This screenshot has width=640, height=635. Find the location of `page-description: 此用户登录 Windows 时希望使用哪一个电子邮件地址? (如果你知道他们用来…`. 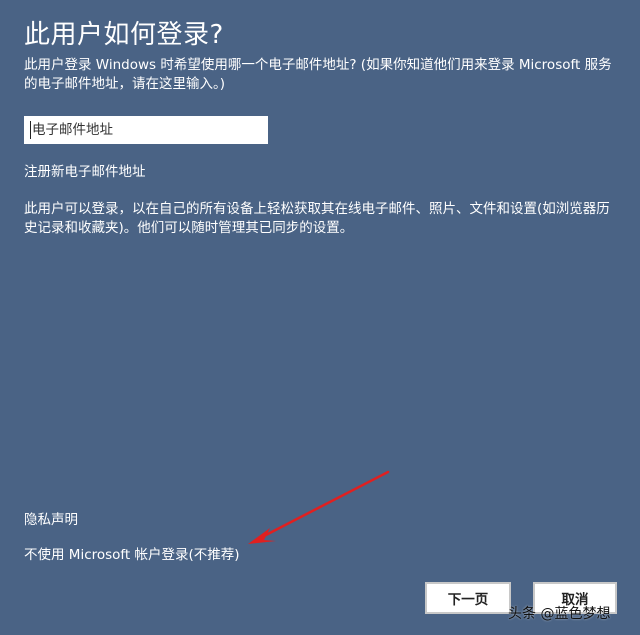

page-description: 此用户登录 Windows 时希望使用哪一个电子邮件地址? (如果你知道他们用来… is located at coordinates (318, 74).